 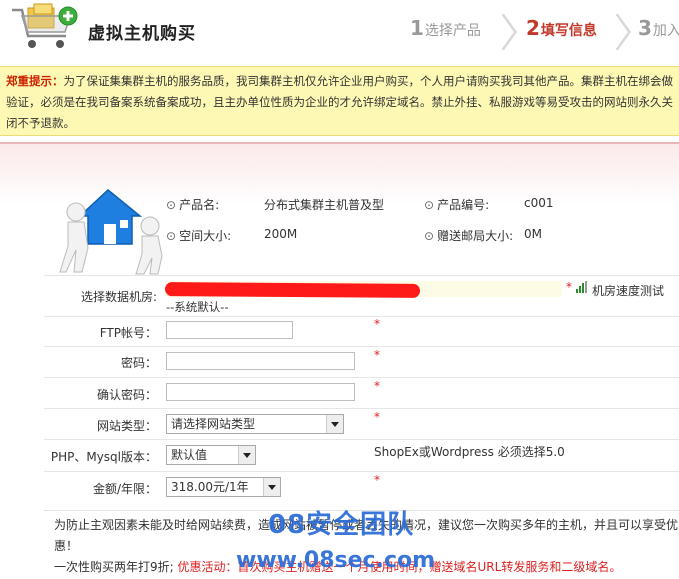 What do you see at coordinates (142, 34) in the screenshot?
I see `page-title: 虚拟主机购买` at bounding box center [142, 34].